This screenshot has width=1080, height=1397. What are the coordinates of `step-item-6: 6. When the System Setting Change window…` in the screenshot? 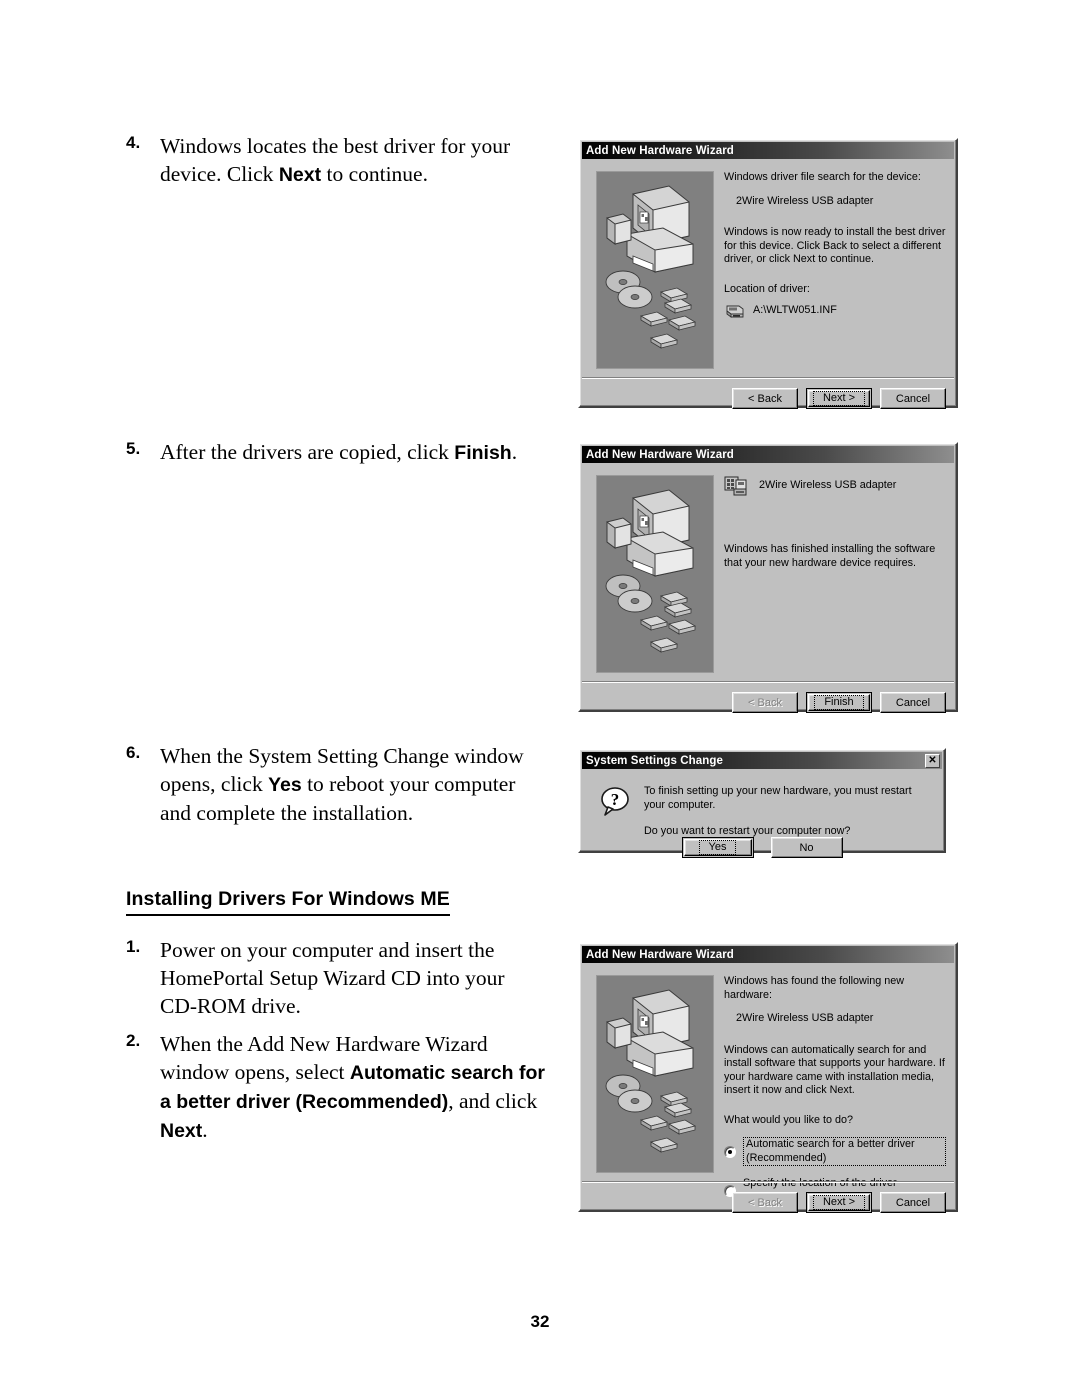 It's located at (337, 784).